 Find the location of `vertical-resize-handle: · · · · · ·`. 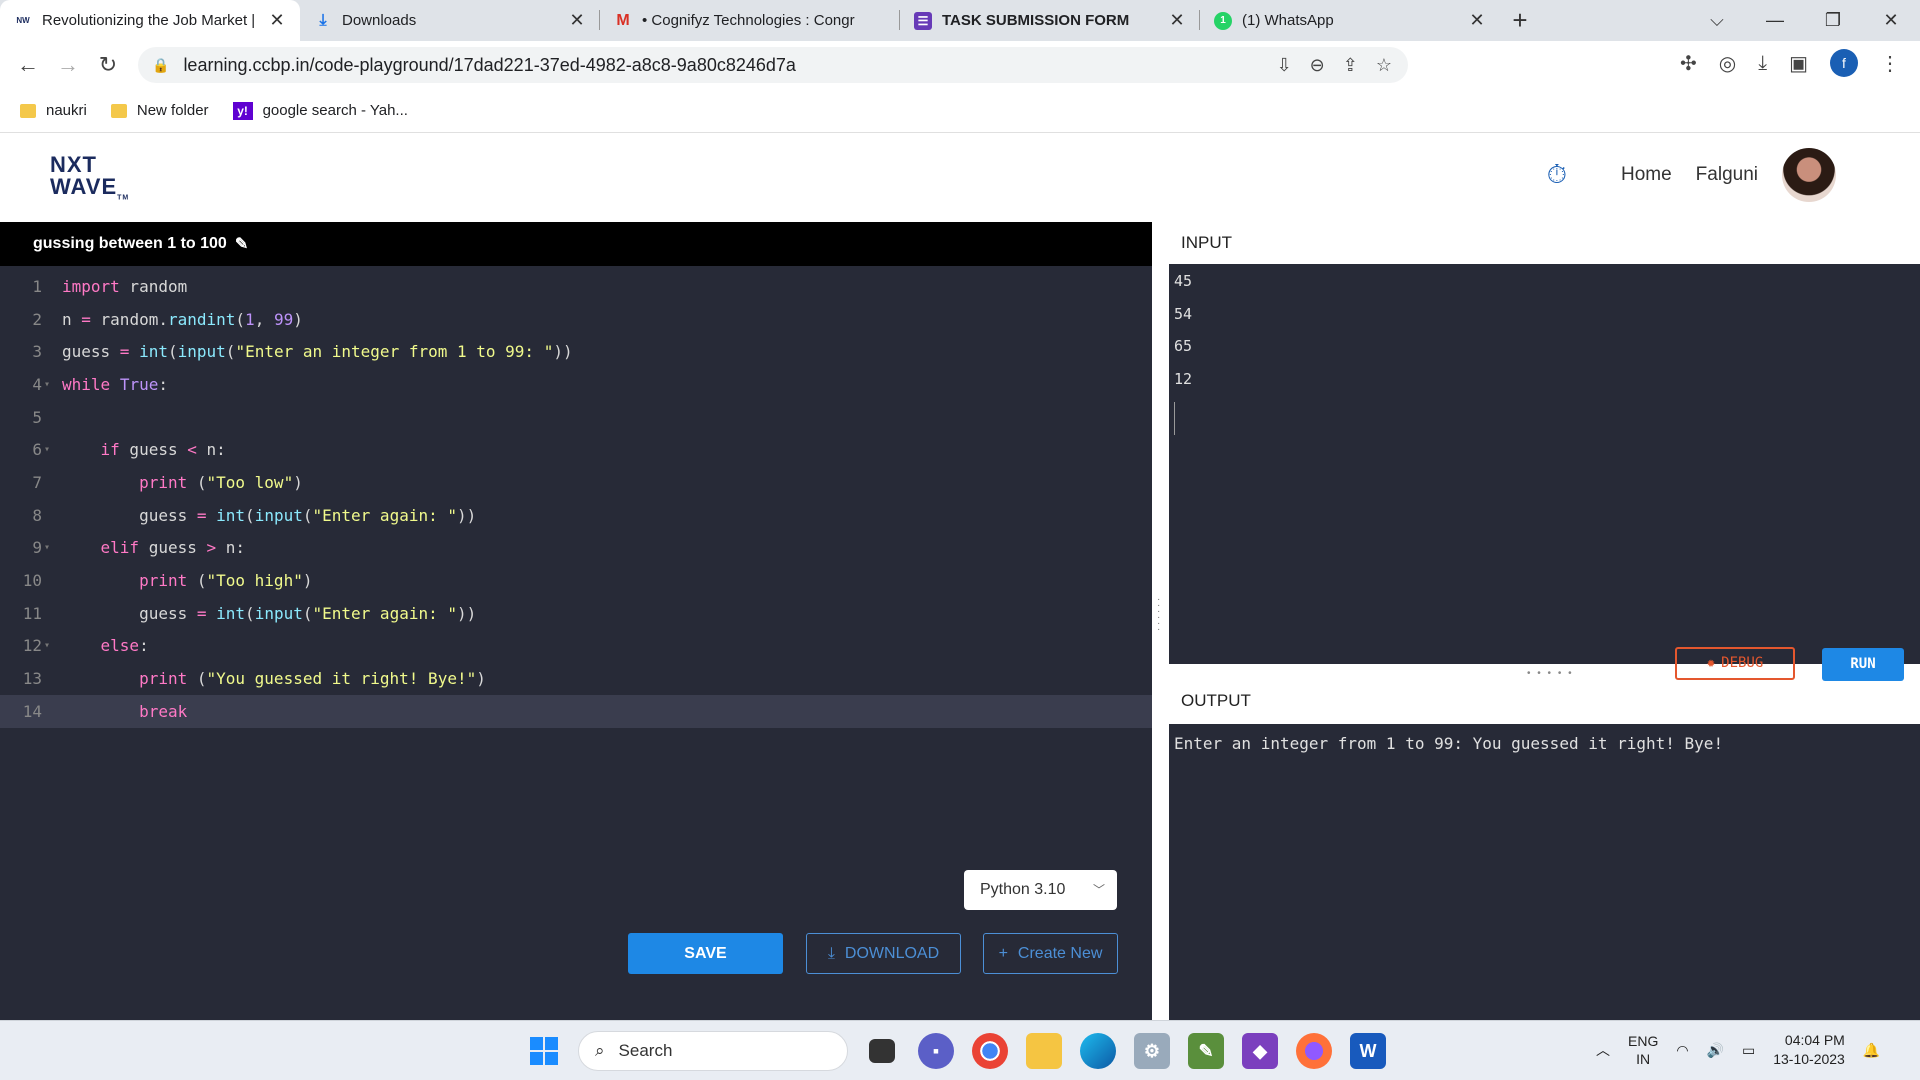

vertical-resize-handle: · · · · · · is located at coordinates (1160, 621).